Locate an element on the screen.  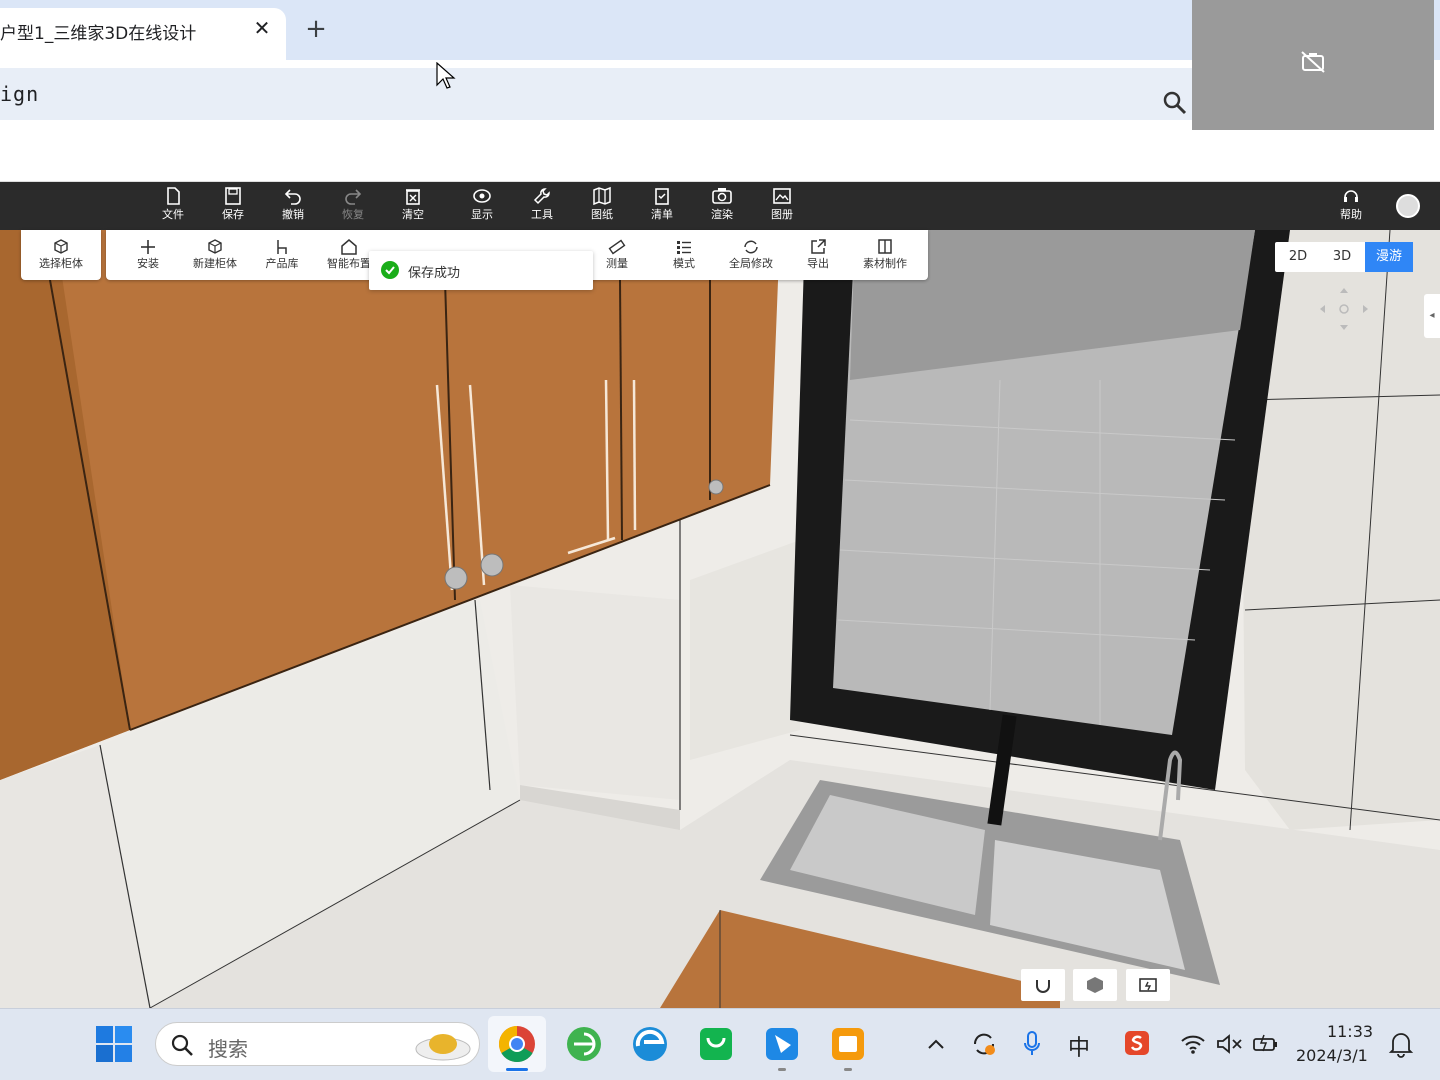
screenshot-button is located at coordinates (1148, 985).